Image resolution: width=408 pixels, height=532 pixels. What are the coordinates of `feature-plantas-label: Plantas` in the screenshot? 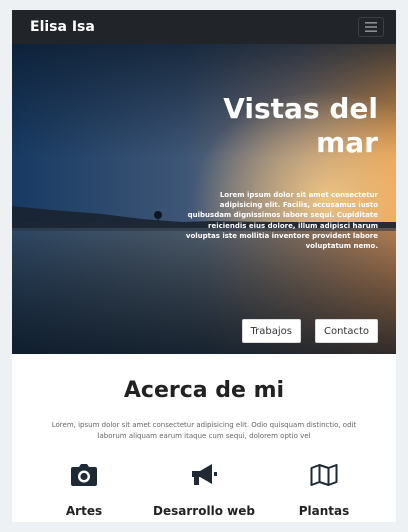 It's located at (324, 511).